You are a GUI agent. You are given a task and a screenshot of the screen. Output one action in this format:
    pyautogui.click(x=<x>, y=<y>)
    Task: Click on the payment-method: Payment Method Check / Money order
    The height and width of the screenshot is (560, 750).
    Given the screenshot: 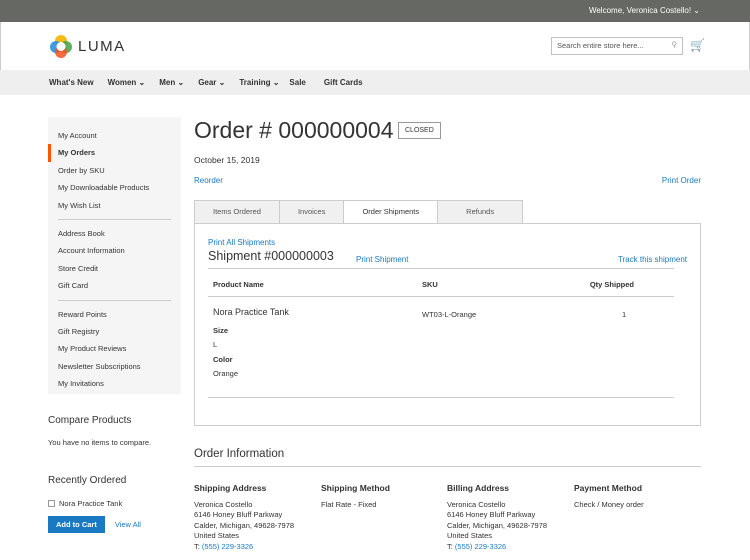 What is the action you would take?
    pyautogui.click(x=636, y=496)
    